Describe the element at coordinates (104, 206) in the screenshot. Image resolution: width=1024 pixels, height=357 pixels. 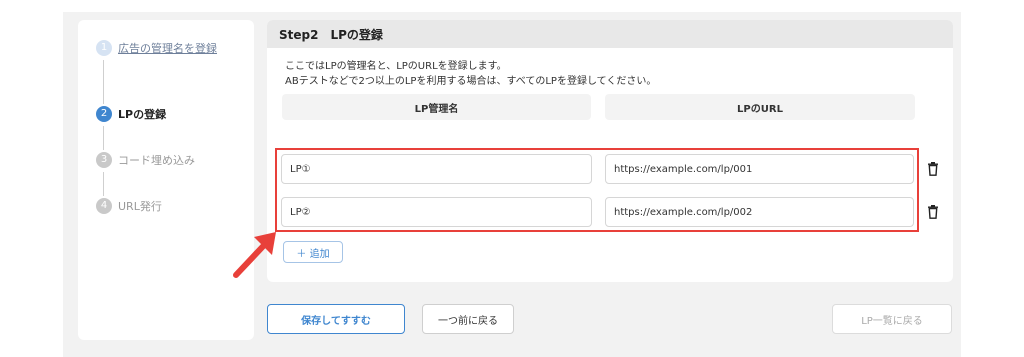
I see `step-number: 4` at that location.